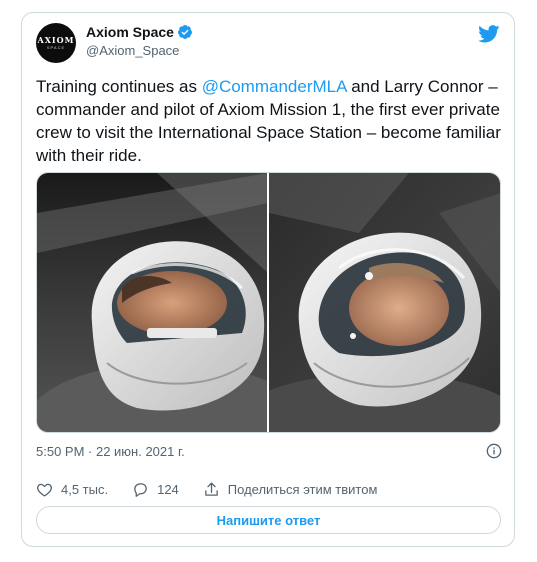 This screenshot has width=537, height=562. Describe the element at coordinates (155, 489) in the screenshot. I see `reply-count-button: 124` at that location.